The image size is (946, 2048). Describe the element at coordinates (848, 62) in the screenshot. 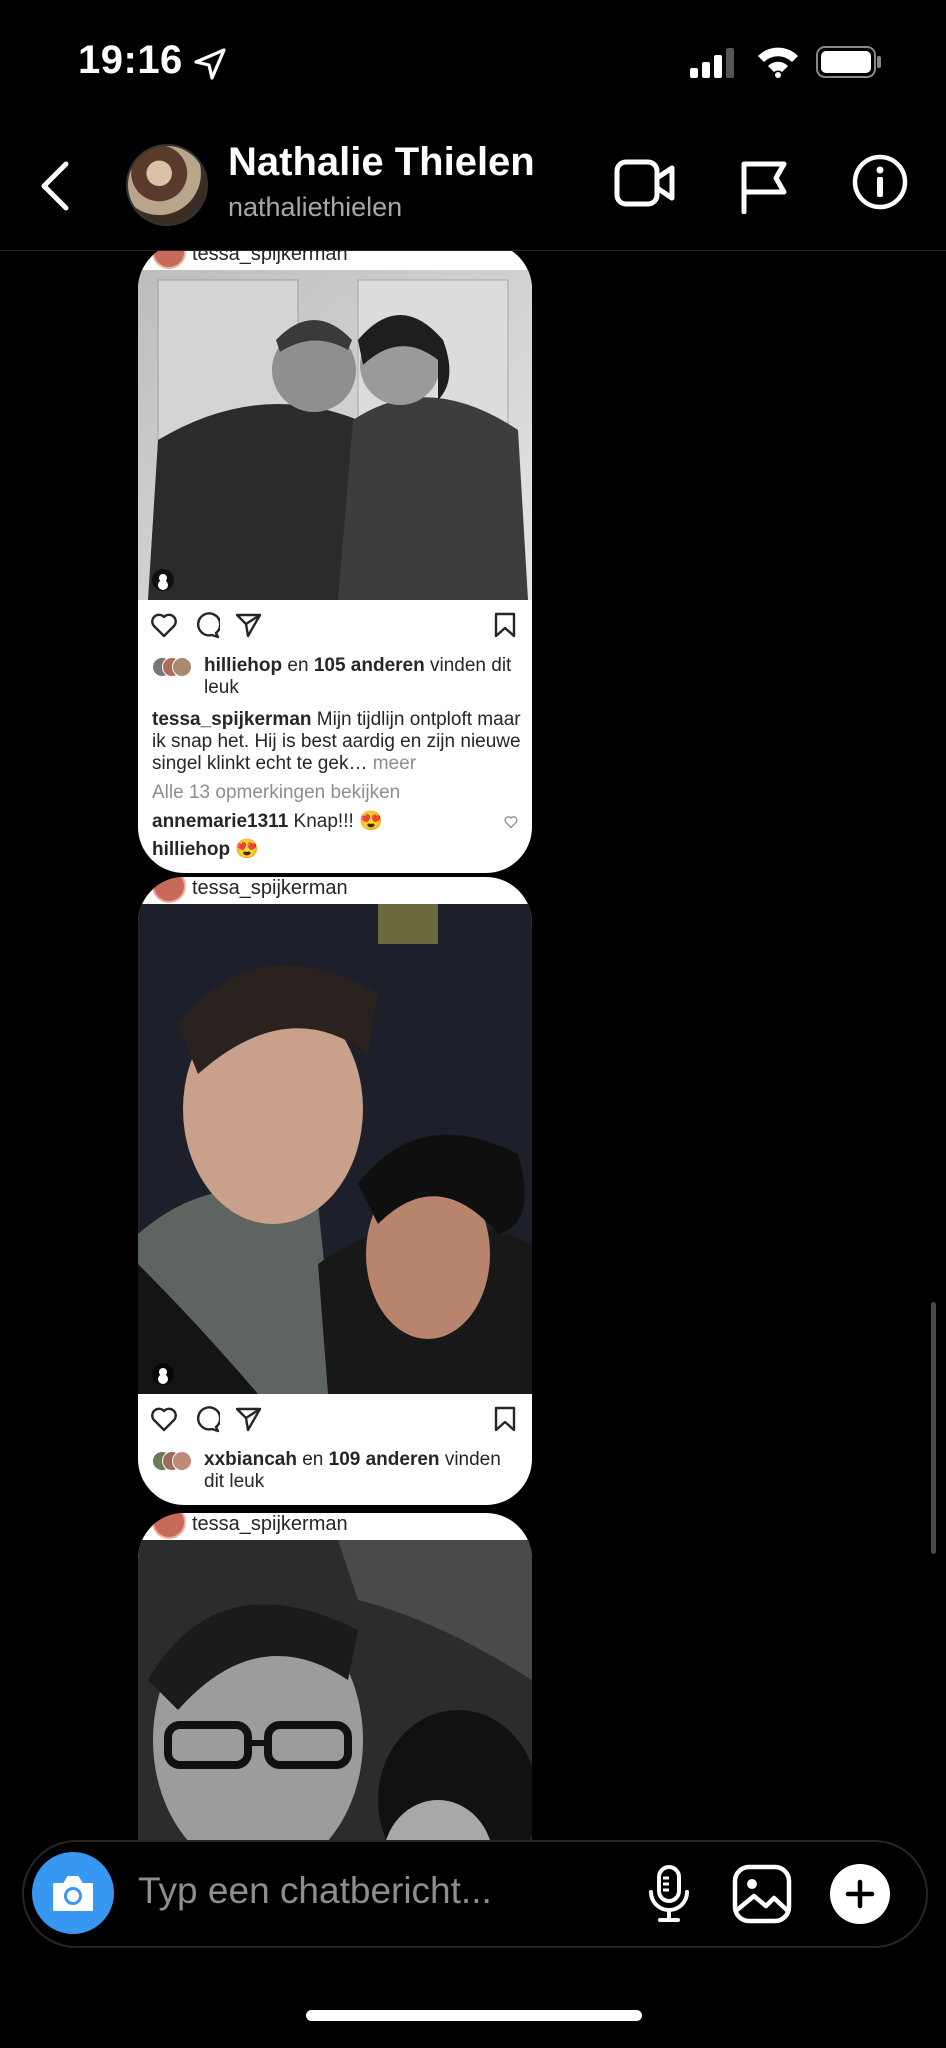

I see `battery-icon` at that location.